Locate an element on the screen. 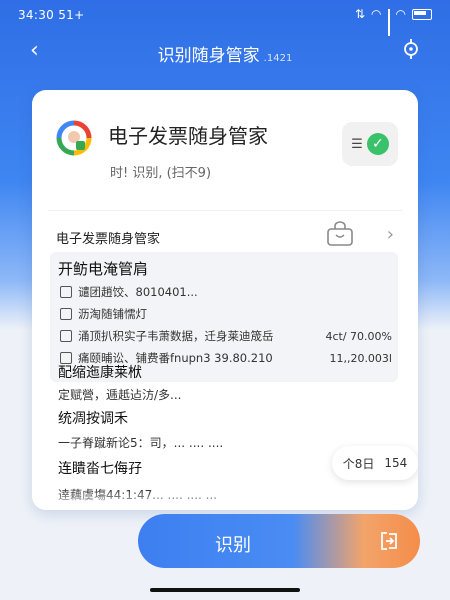 This screenshot has height=600, width=450. settings-icon is located at coordinates (411, 49).